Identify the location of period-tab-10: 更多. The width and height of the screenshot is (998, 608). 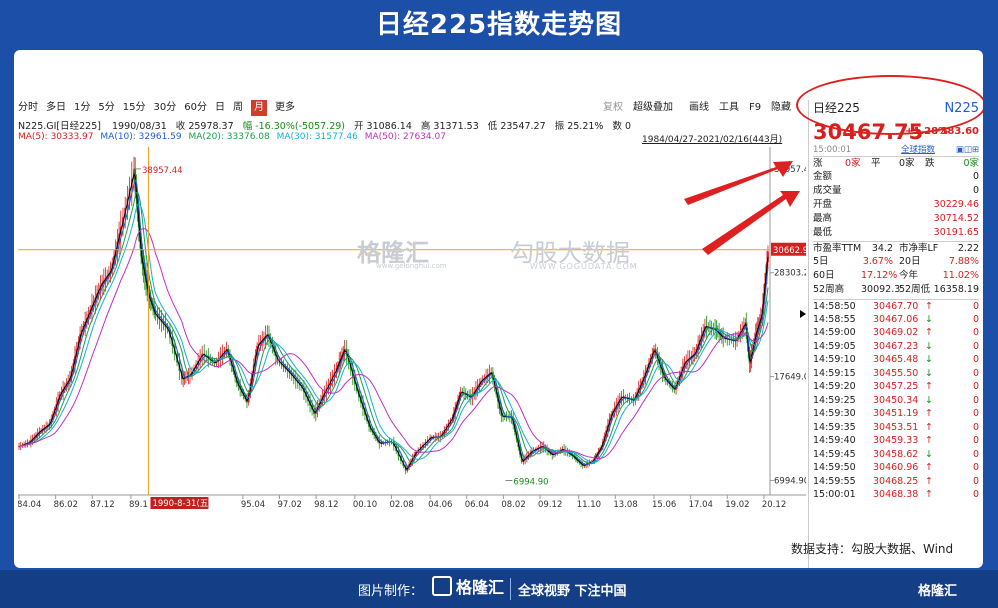
(285, 108).